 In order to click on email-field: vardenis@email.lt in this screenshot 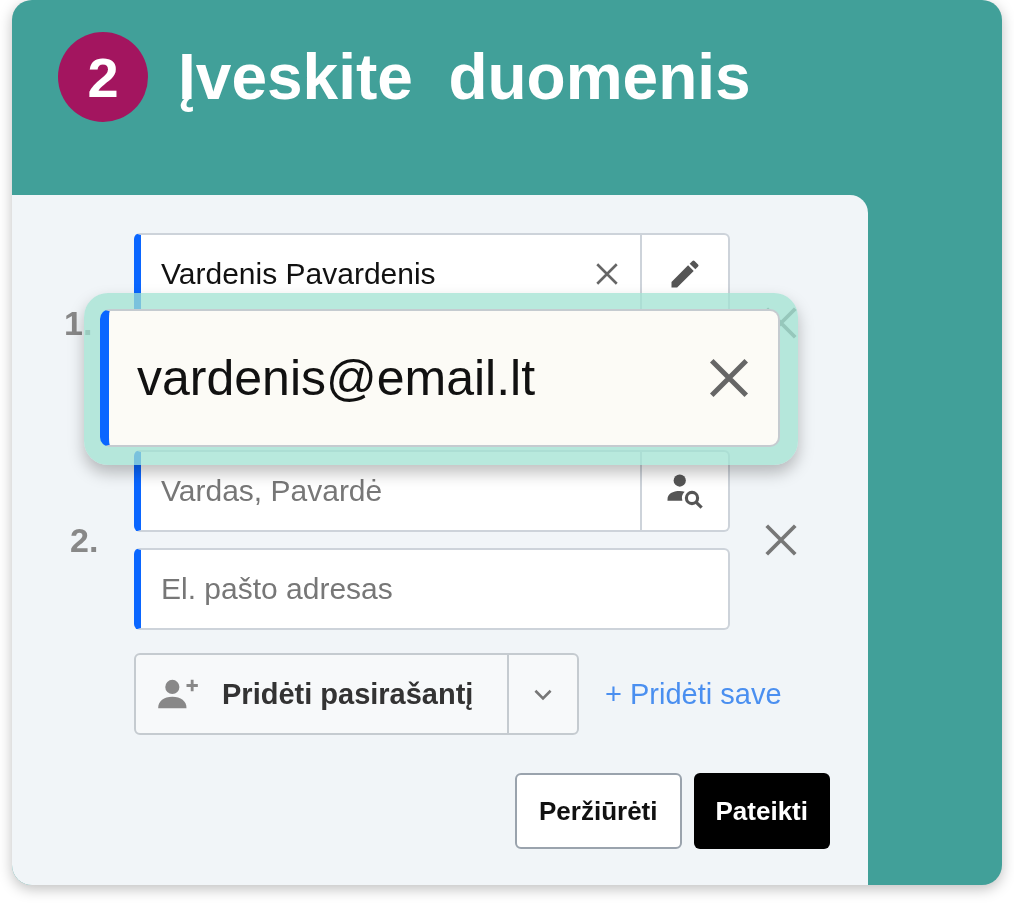, I will do `click(440, 378)`.